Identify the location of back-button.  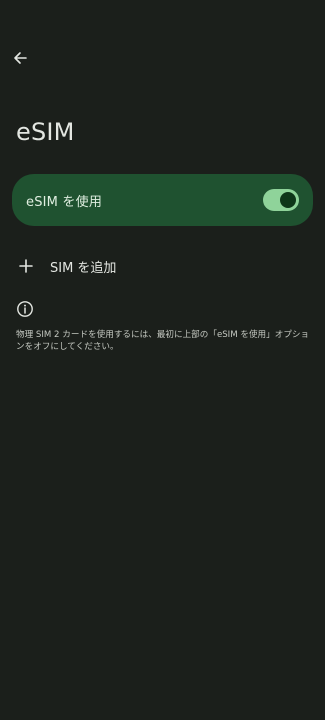
(20, 58).